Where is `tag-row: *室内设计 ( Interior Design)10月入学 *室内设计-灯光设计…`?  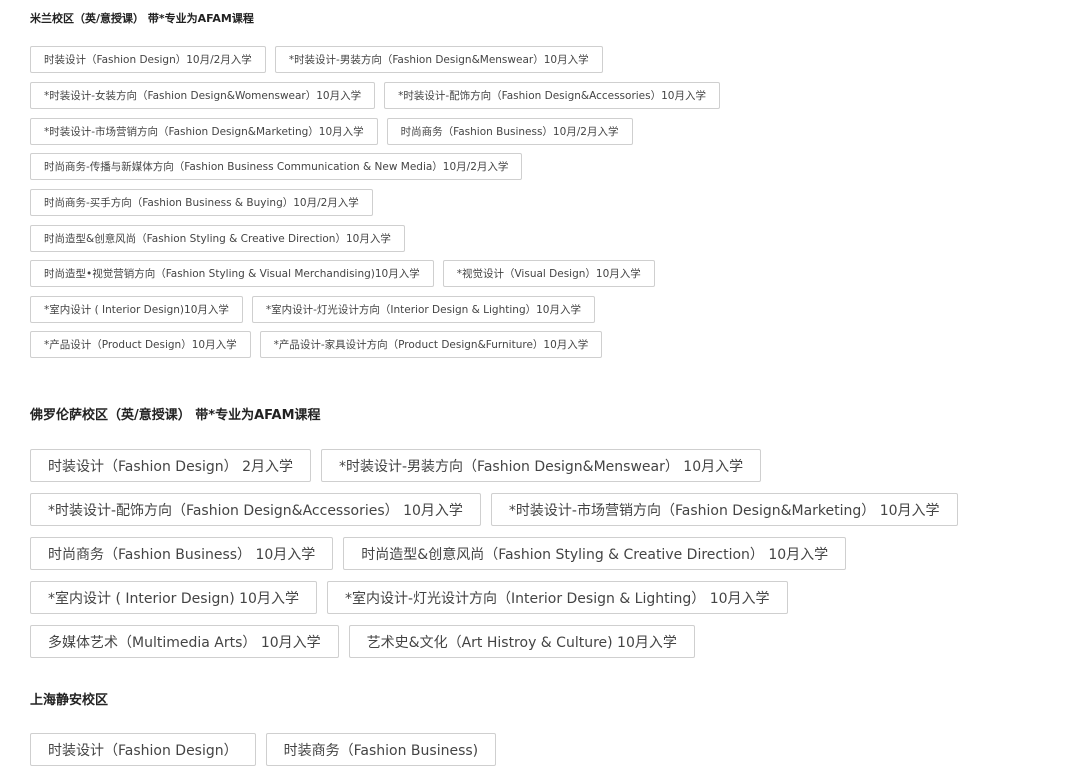
tag-row: *室内设计 ( Interior Design)10月入学 *室内设计-灯光设计… is located at coordinates (317, 309).